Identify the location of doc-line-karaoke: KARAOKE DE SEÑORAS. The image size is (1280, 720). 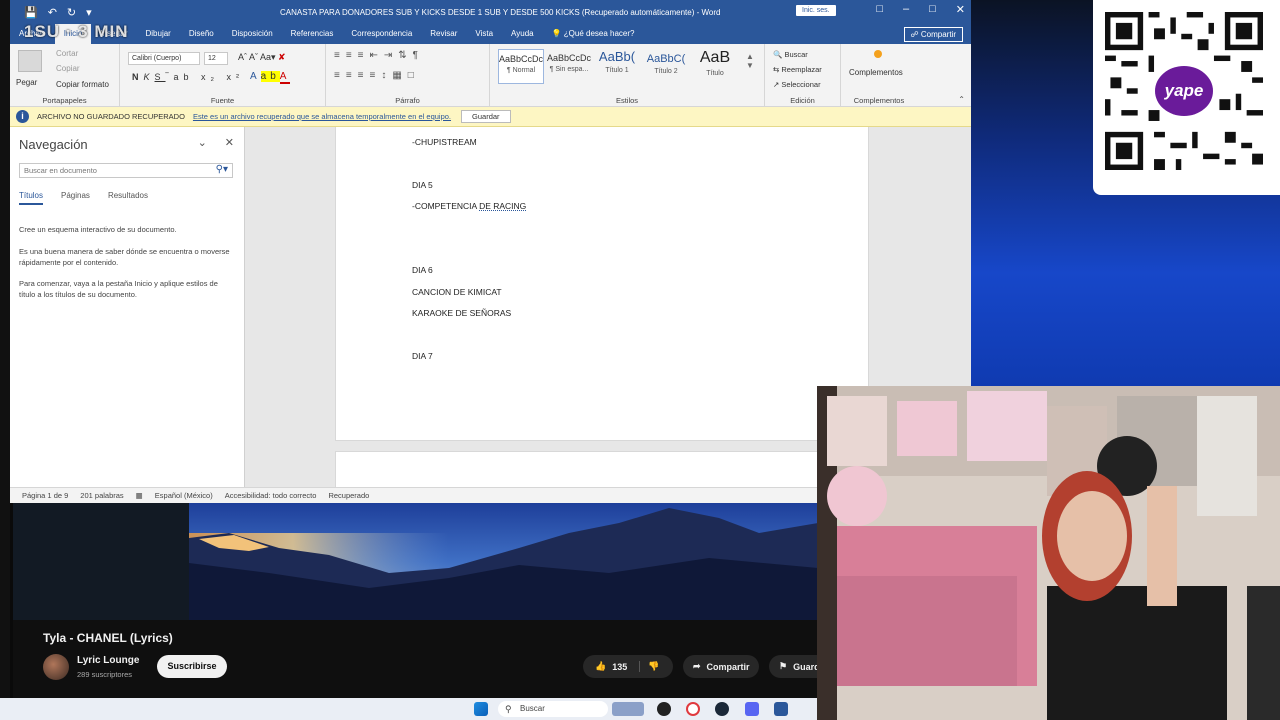
(462, 313).